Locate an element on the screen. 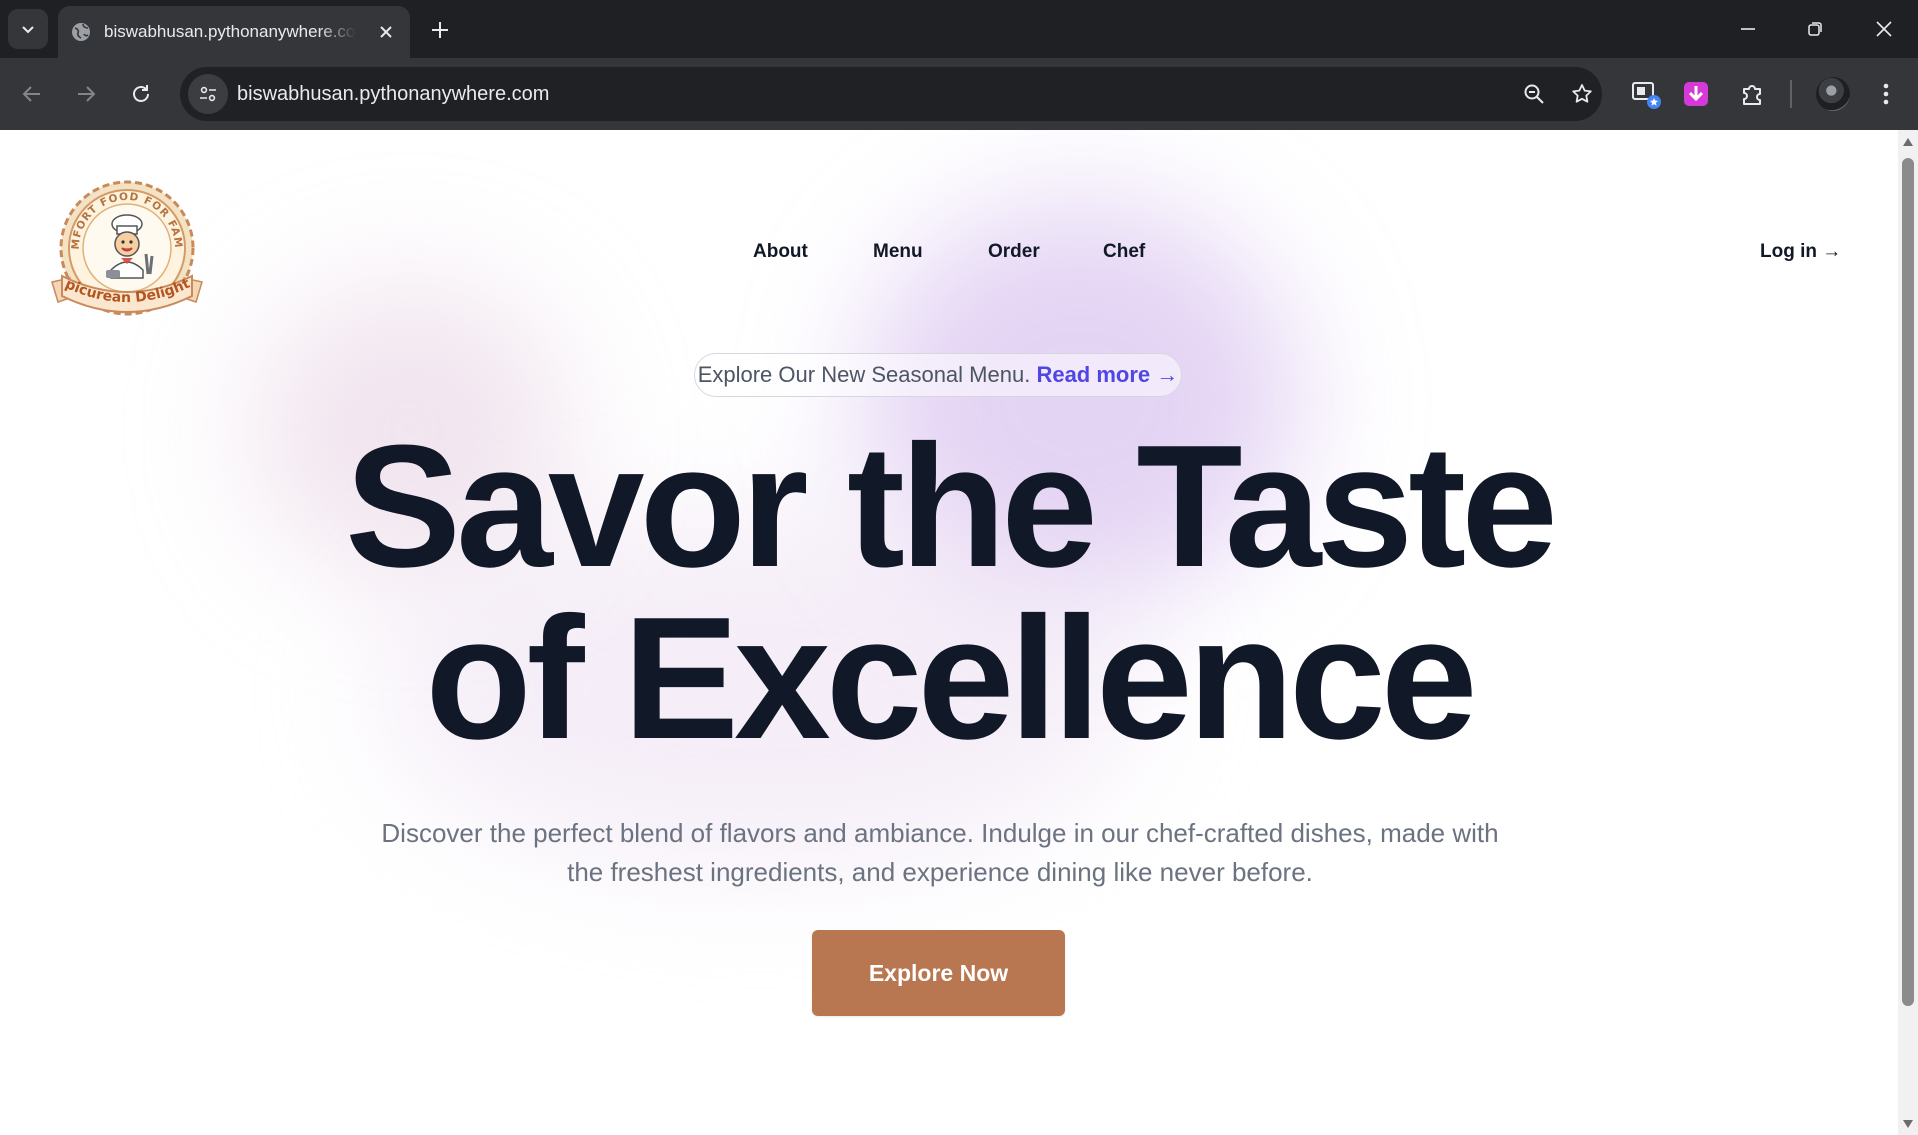 This screenshot has height=1135, width=1918. main-nav: About Menu Order Chef is located at coordinates (949, 252).